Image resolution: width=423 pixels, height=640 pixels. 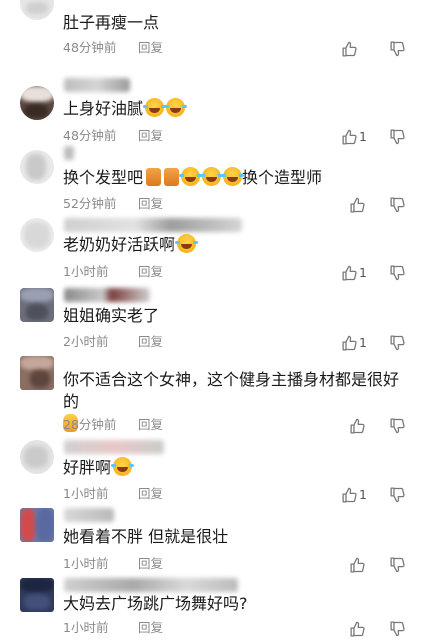 What do you see at coordinates (103, 108) in the screenshot?
I see `comment-text-content: 上身好油腻` at bounding box center [103, 108].